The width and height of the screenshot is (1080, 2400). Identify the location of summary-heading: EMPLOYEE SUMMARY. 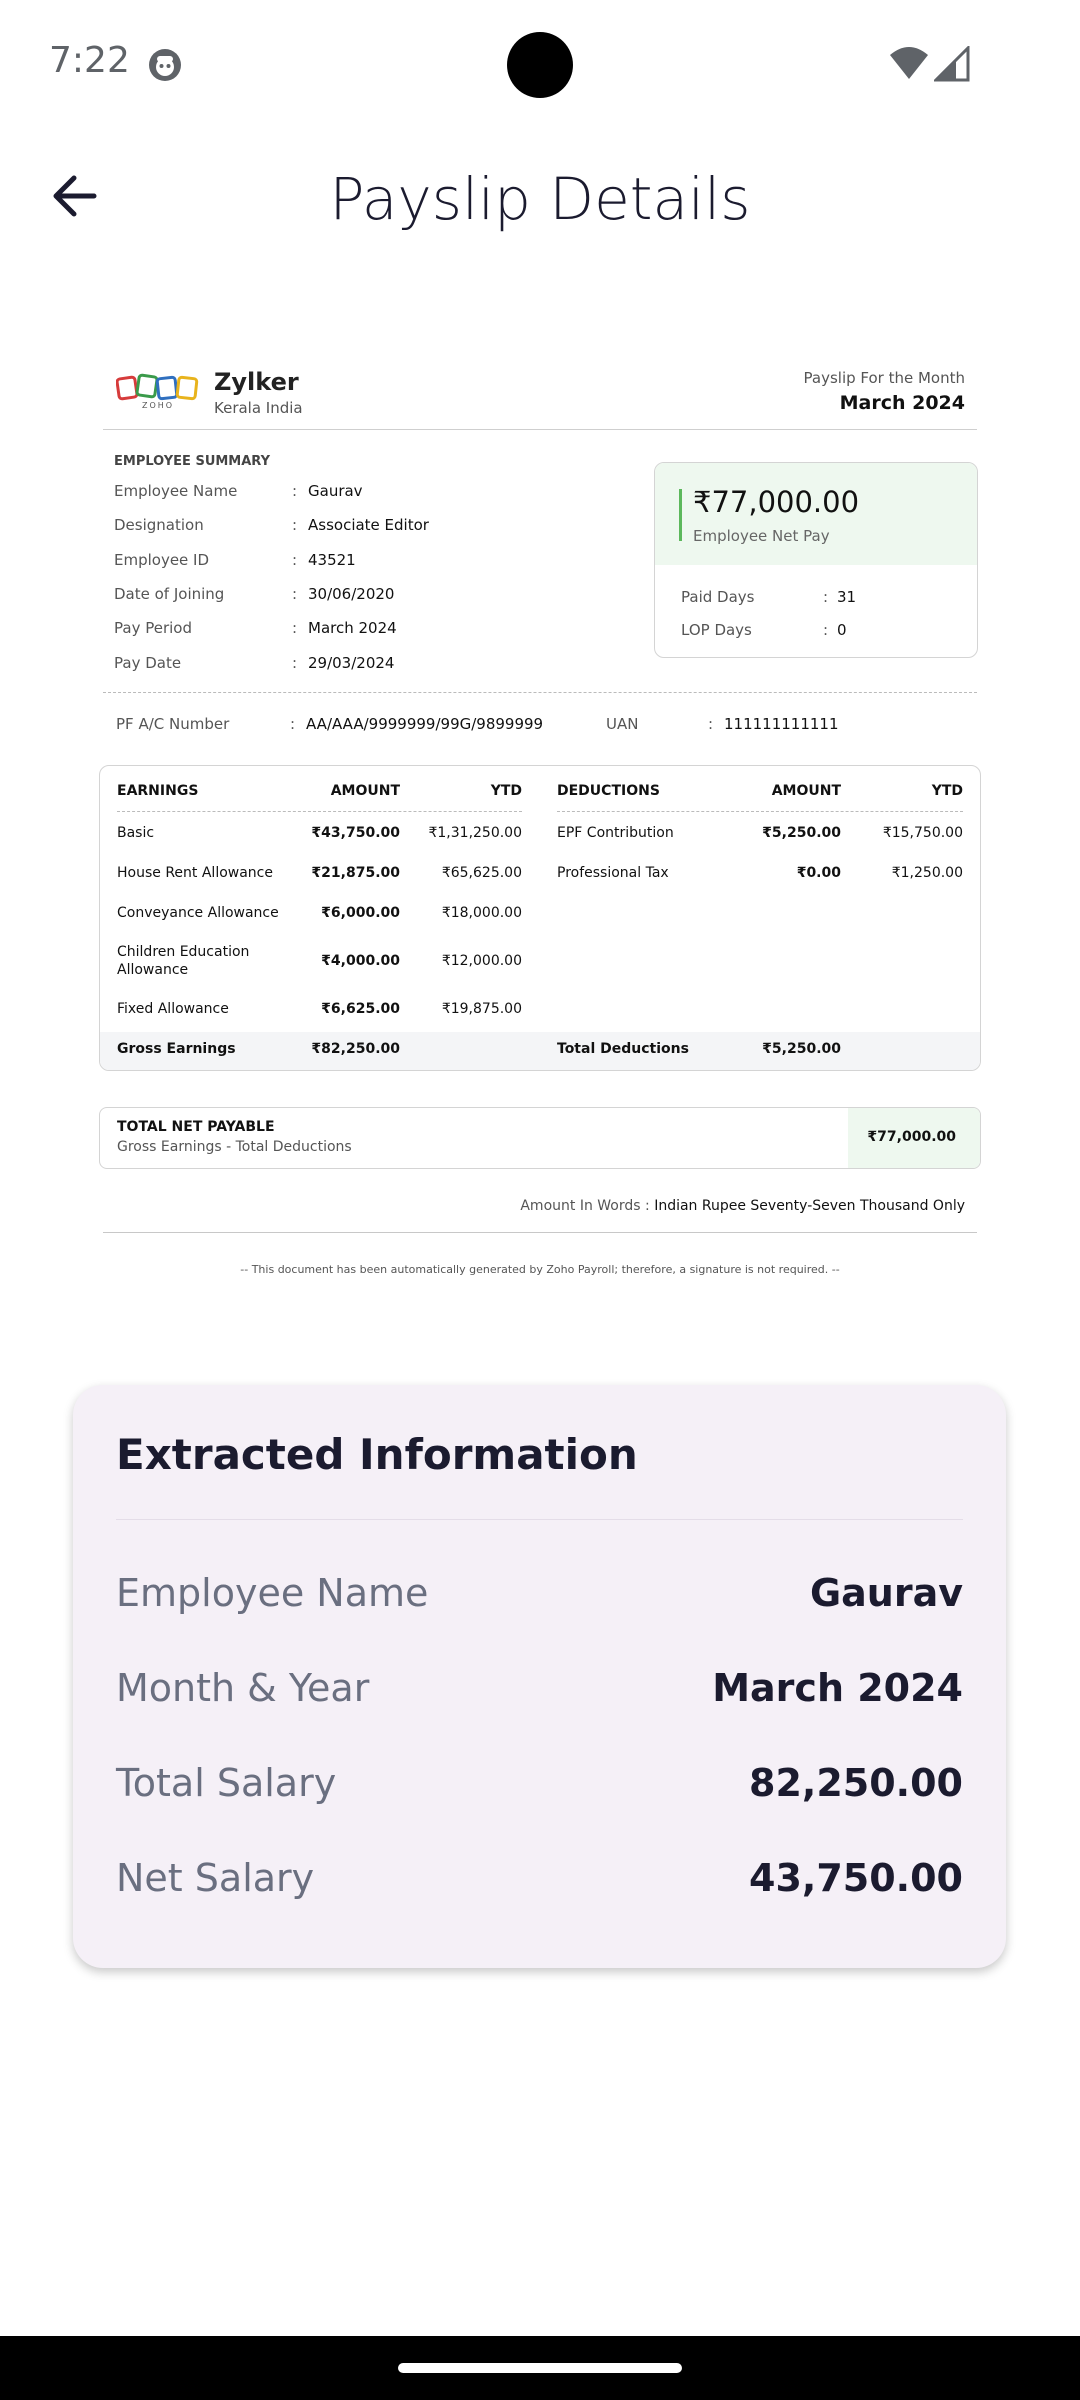
(192, 461).